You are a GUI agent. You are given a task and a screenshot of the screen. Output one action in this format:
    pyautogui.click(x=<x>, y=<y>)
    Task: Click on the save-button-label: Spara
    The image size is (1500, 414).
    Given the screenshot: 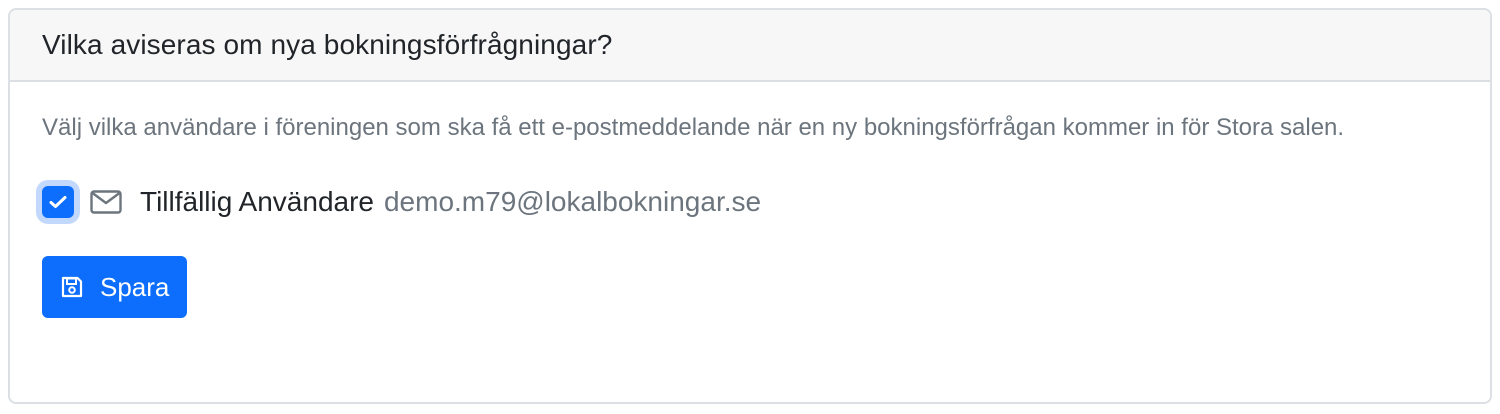 What is the action you would take?
    pyautogui.click(x=135, y=286)
    